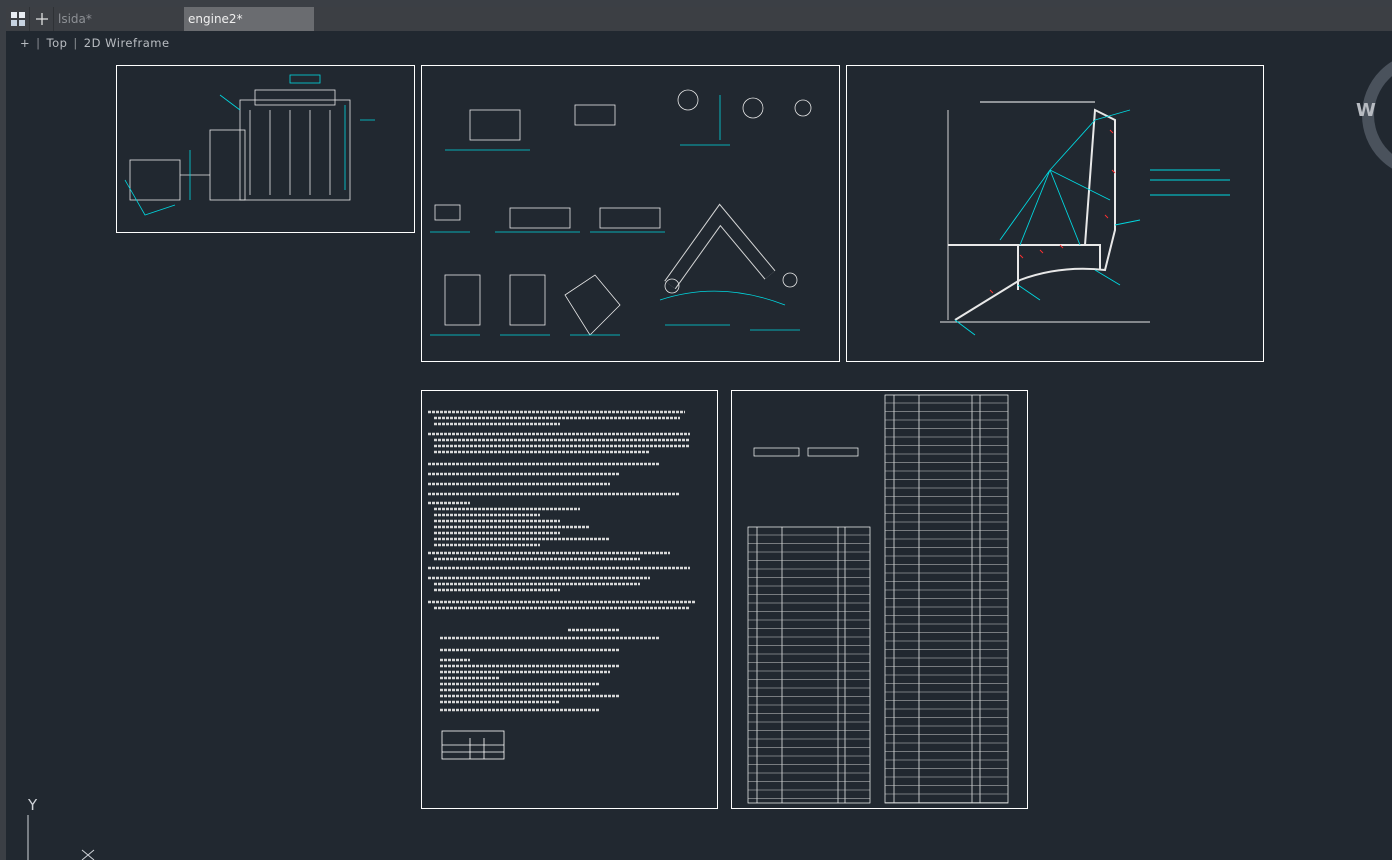 The height and width of the screenshot is (860, 1392). Describe the element at coordinates (621, 212) in the screenshot. I see `details-drawing` at that location.